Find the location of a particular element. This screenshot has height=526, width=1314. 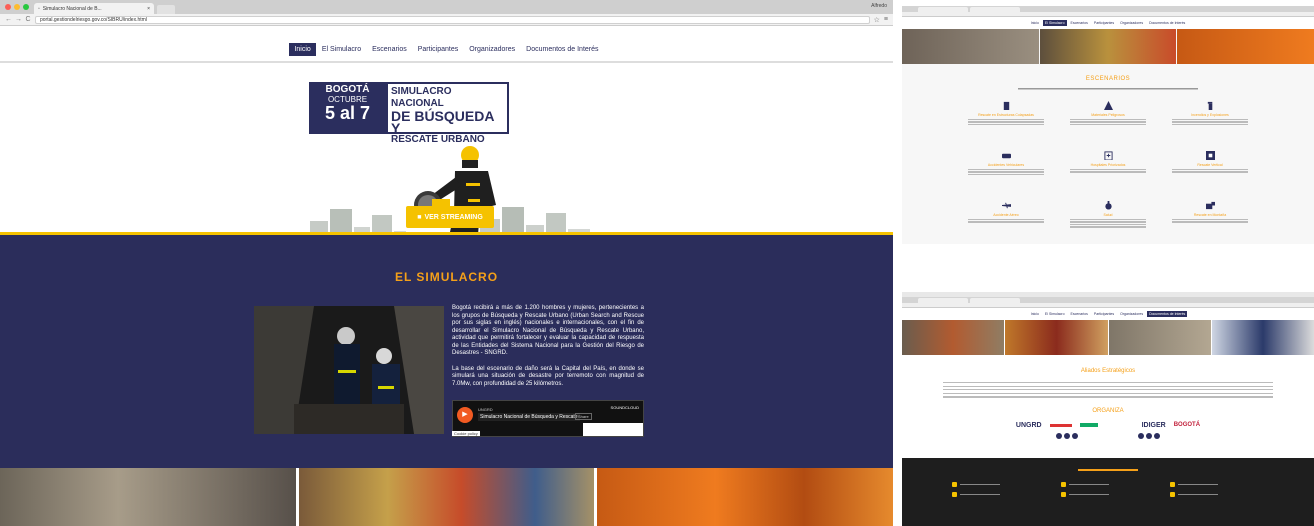

enlaces-de-interes-section is located at coordinates (1108, 492).